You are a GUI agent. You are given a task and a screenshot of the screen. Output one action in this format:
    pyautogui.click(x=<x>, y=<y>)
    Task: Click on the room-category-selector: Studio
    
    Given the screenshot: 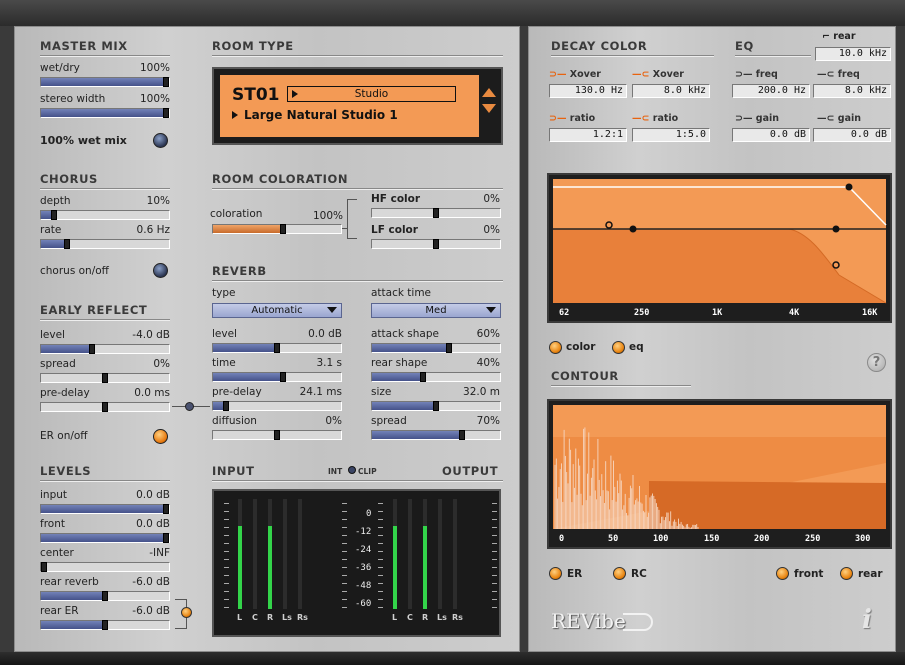 What is the action you would take?
    pyautogui.click(x=371, y=94)
    